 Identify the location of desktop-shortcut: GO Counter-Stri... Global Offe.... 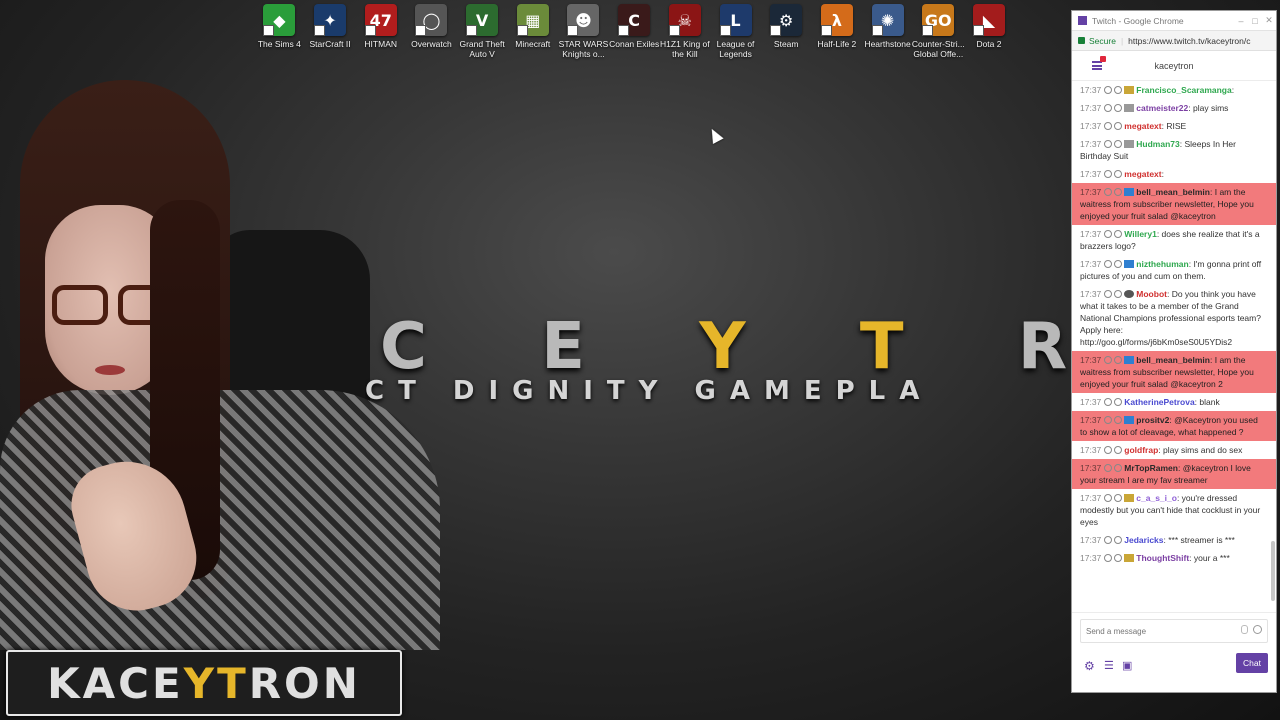
(938, 31).